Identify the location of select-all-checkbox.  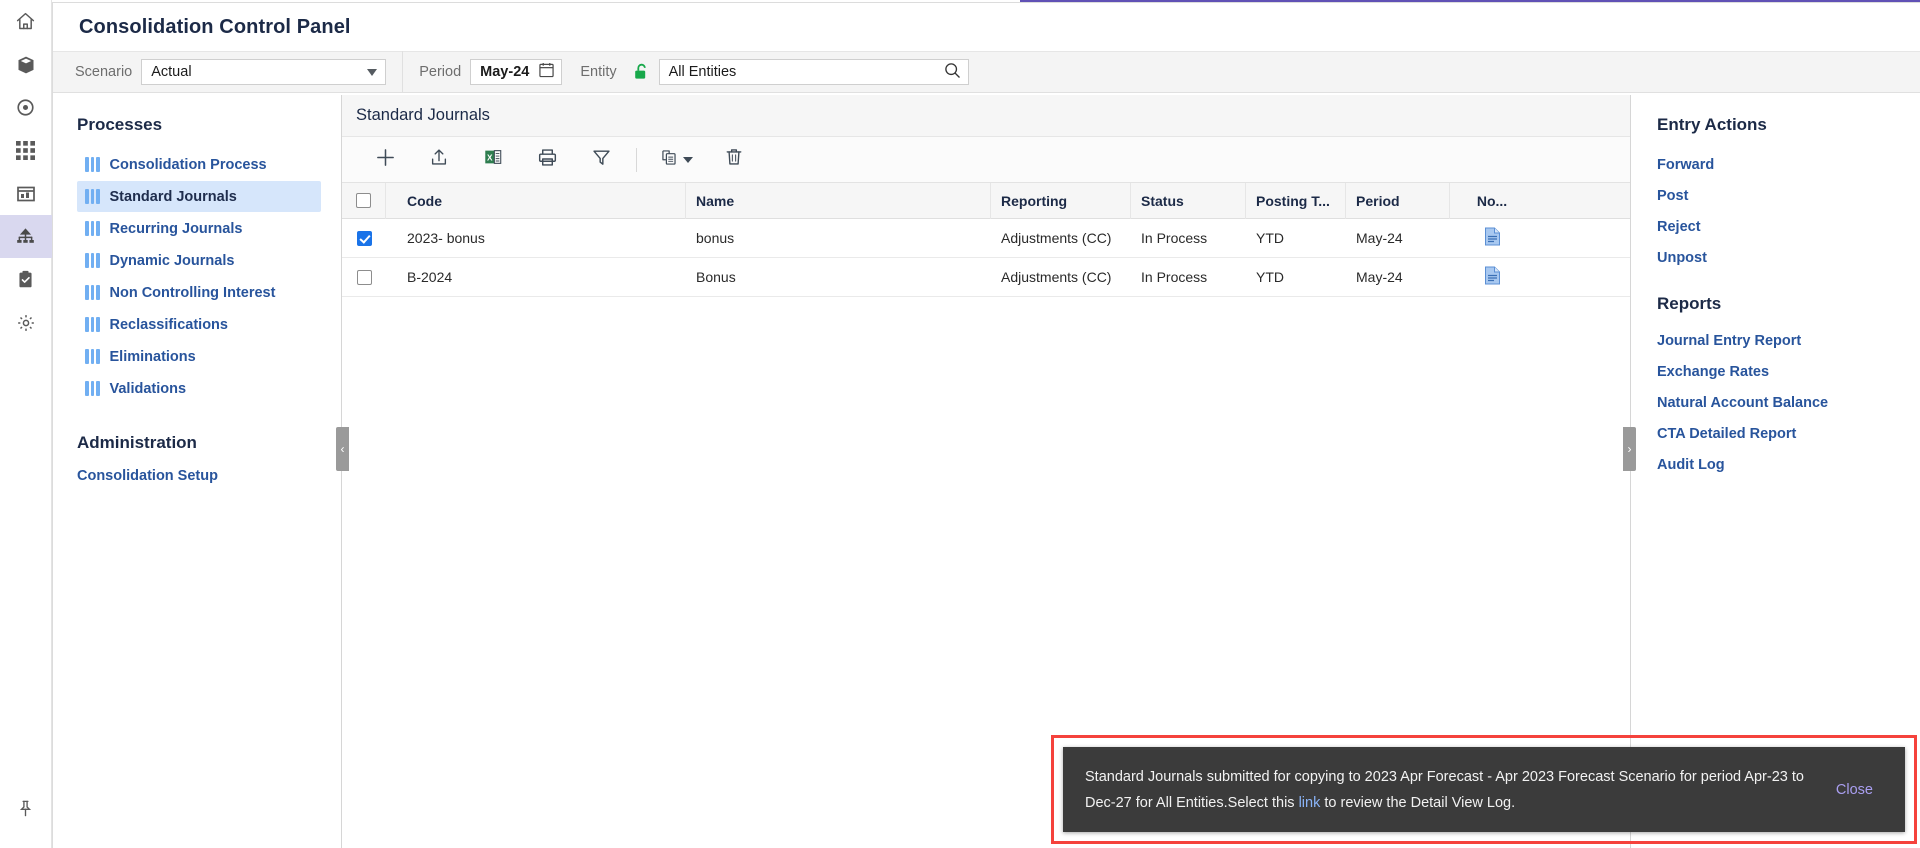
(364, 200).